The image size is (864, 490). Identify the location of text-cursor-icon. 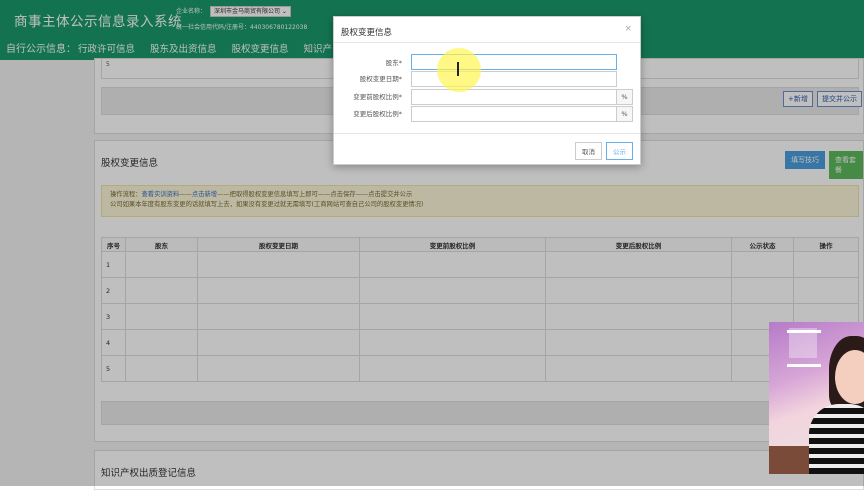
(458, 69).